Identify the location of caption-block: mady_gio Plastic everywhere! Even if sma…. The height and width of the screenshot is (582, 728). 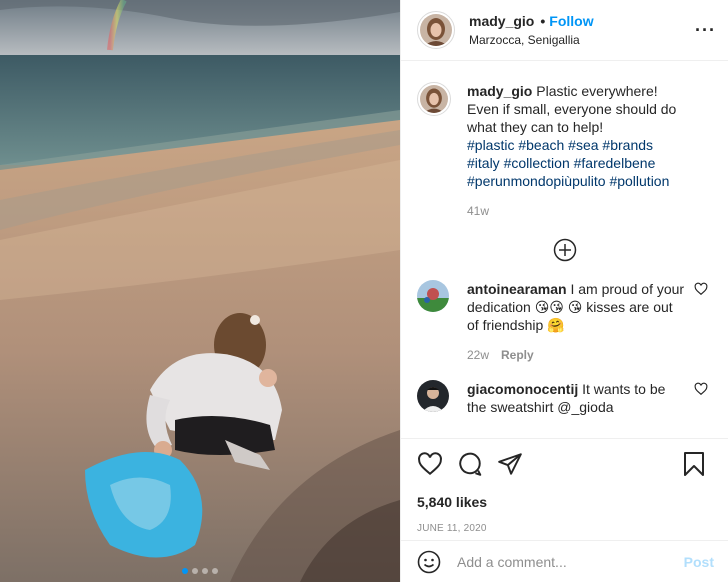
(564, 140).